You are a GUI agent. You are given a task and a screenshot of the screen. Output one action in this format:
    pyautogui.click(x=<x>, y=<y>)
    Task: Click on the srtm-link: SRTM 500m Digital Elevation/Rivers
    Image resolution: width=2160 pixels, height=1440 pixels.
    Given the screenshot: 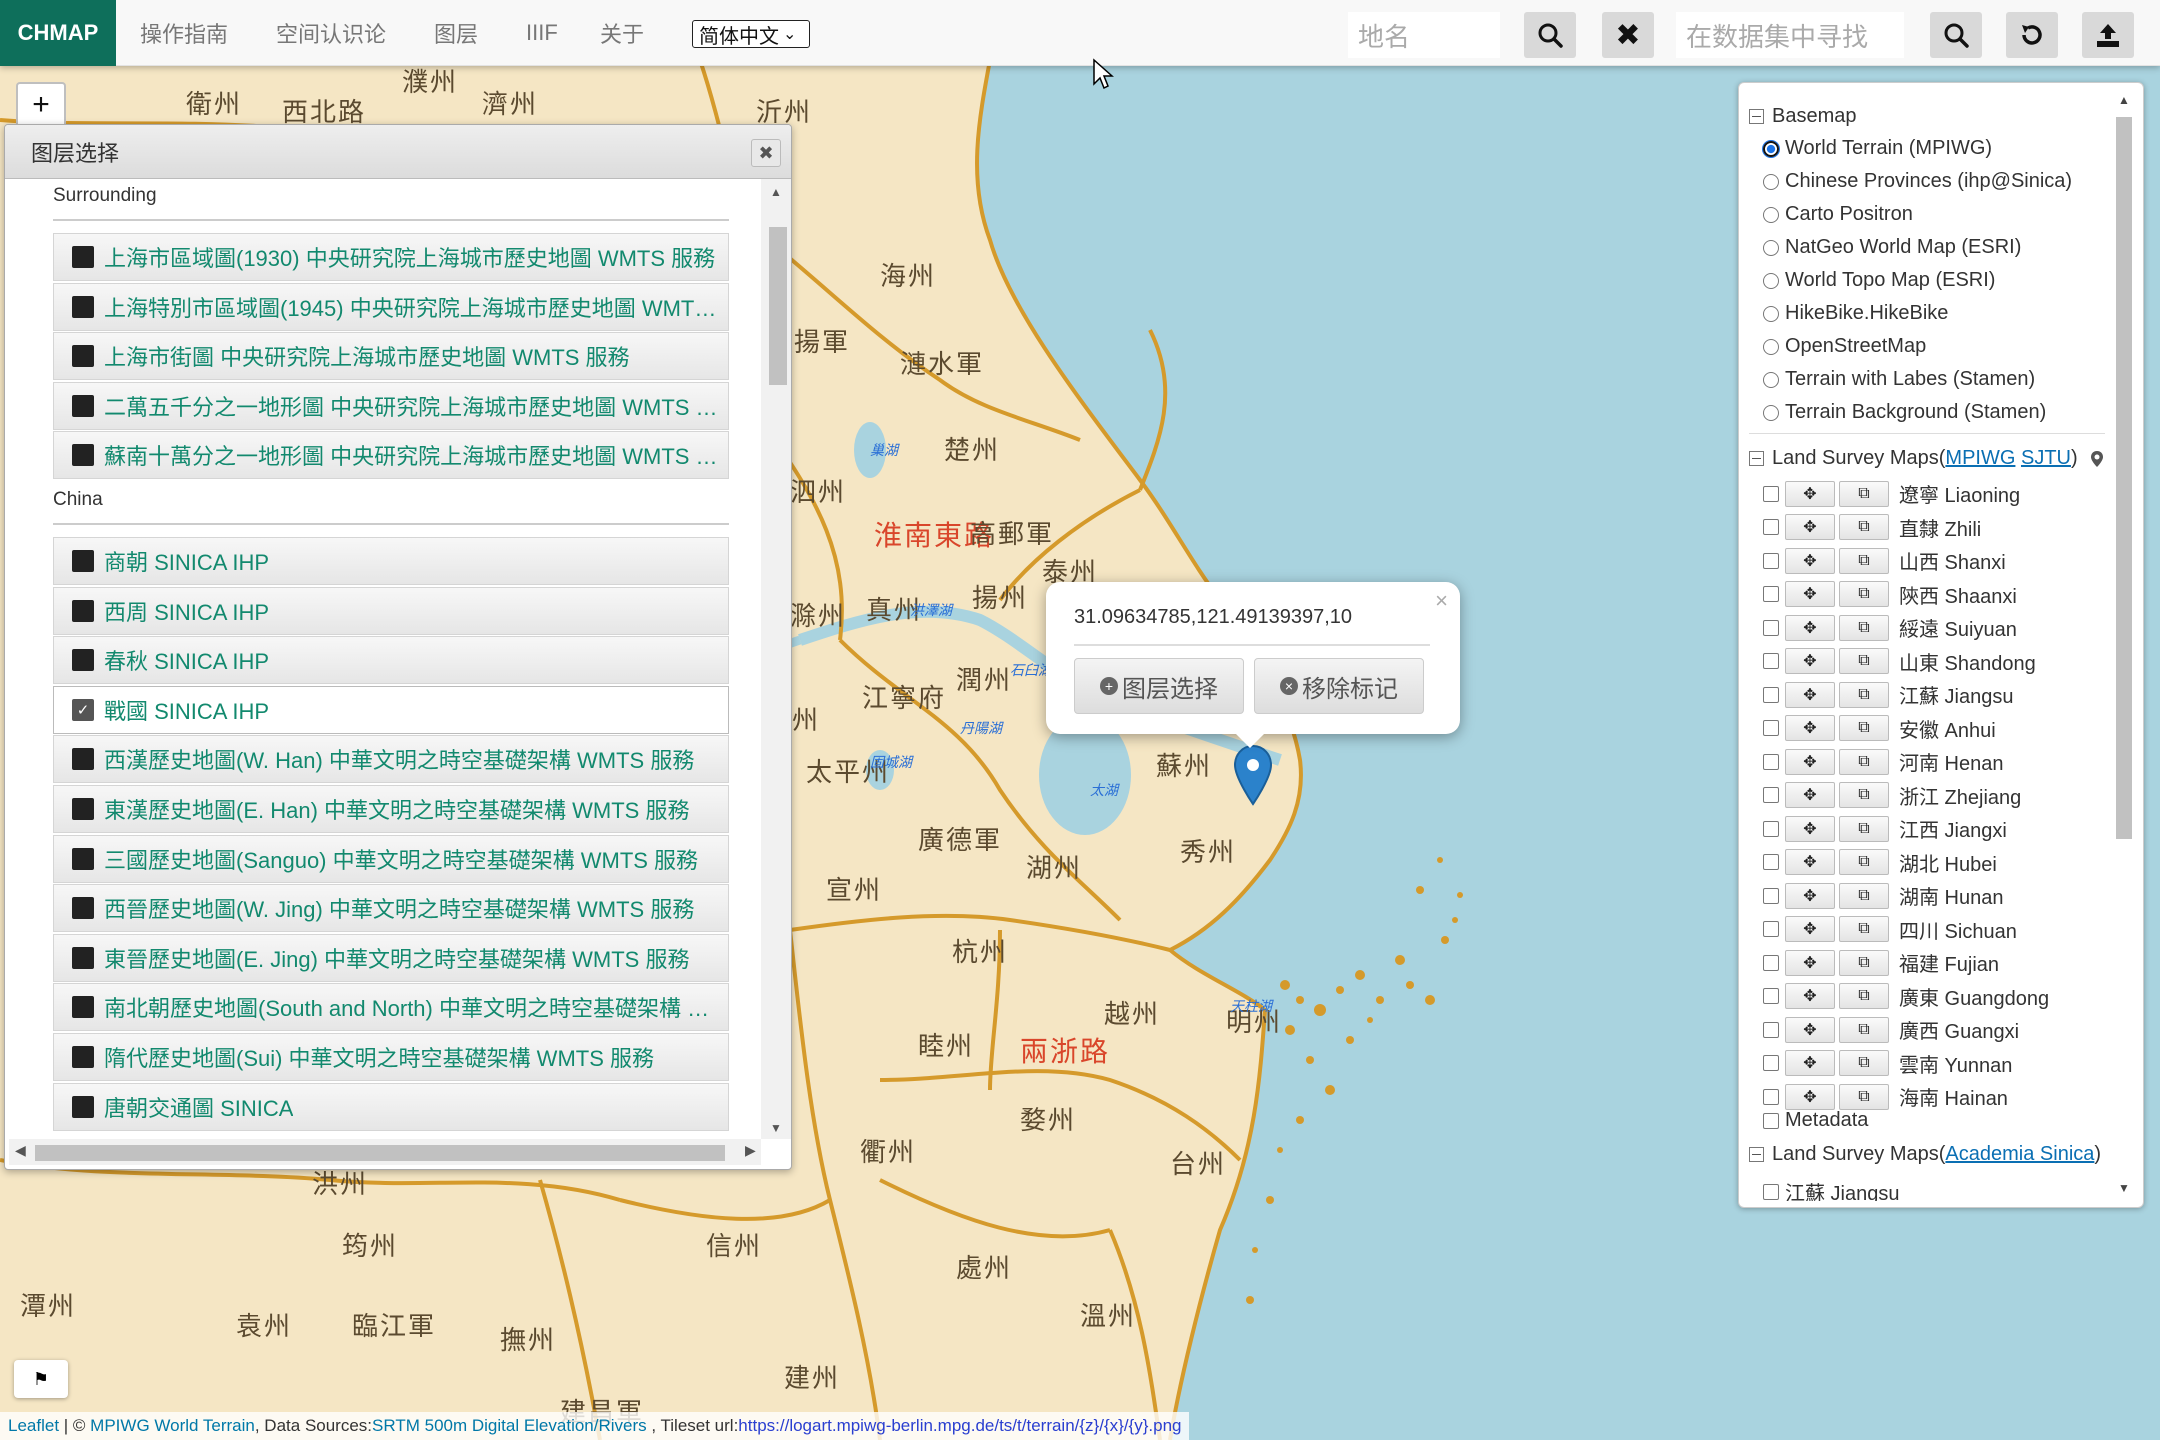 What is the action you would take?
    pyautogui.click(x=509, y=1426)
    